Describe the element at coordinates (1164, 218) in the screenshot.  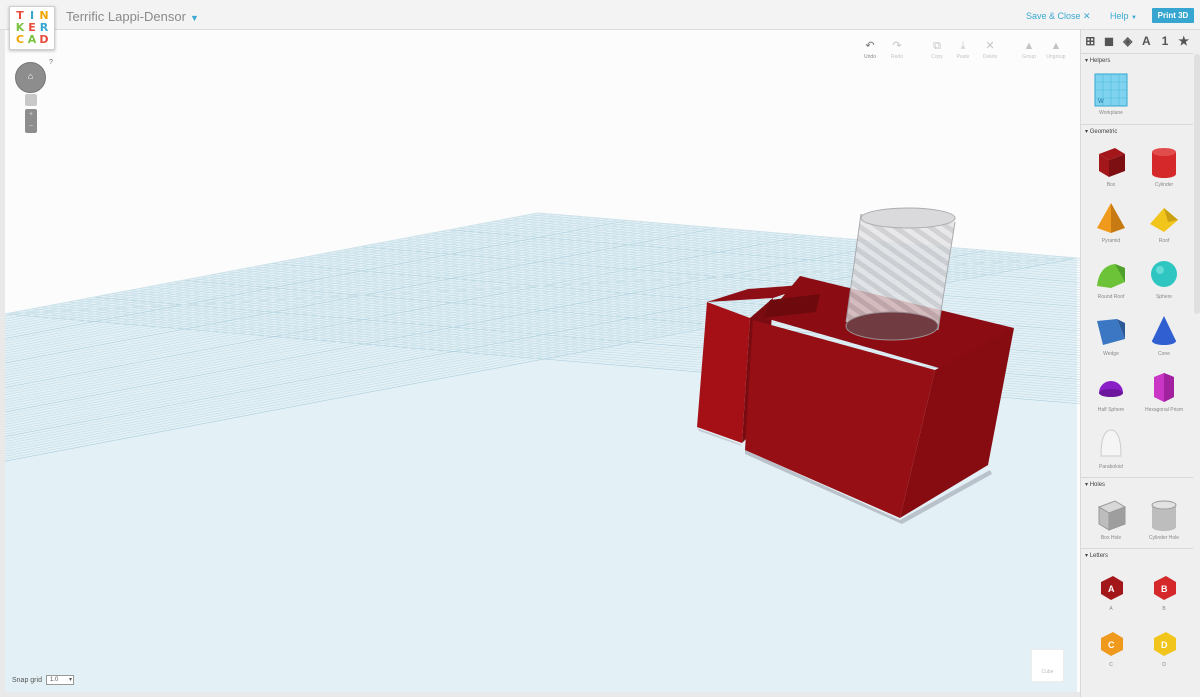
I see `roof-icon` at that location.